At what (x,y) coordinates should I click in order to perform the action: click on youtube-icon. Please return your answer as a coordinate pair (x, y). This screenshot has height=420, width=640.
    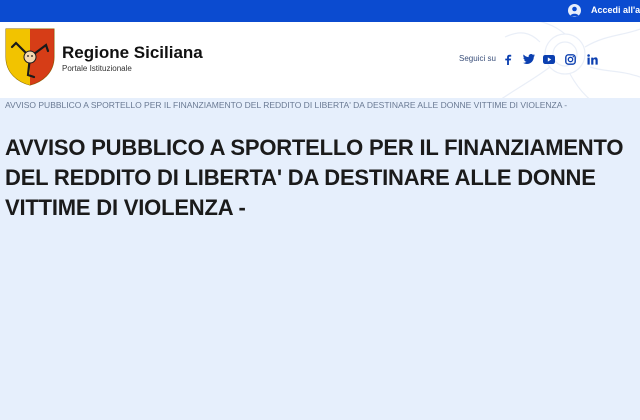
    Looking at the image, I should click on (549, 59).